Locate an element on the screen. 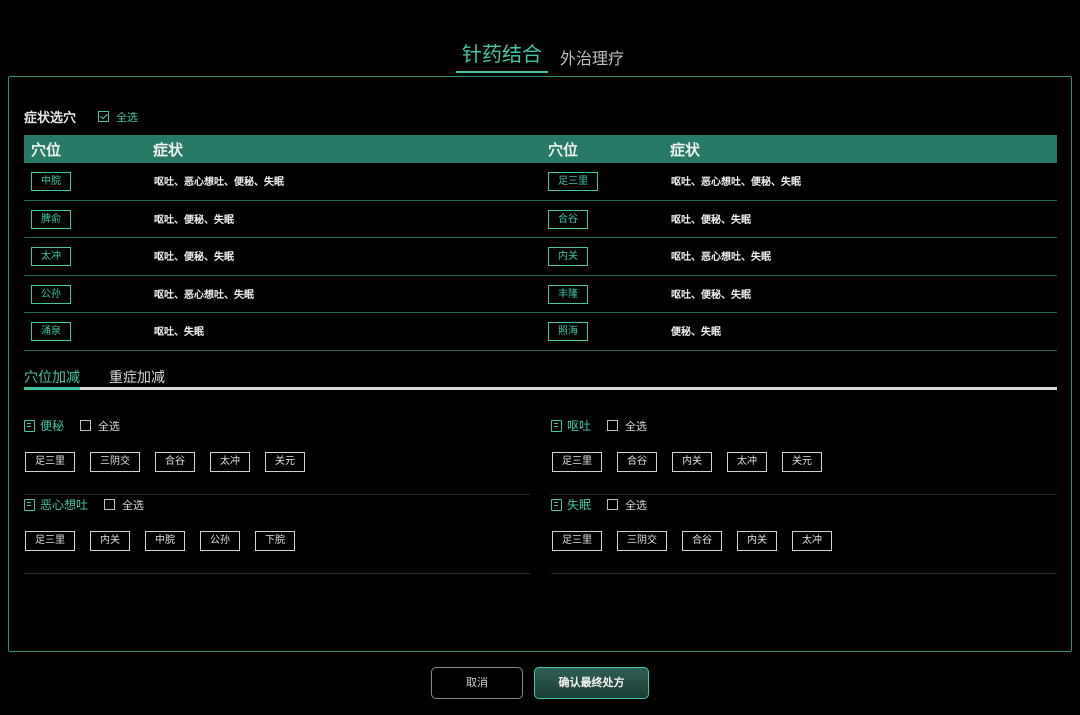 Image resolution: width=1080 pixels, height=715 pixels. acupoint-chips: 足三里 三阴交 合谷 太冲 关元 is located at coordinates (165, 462).